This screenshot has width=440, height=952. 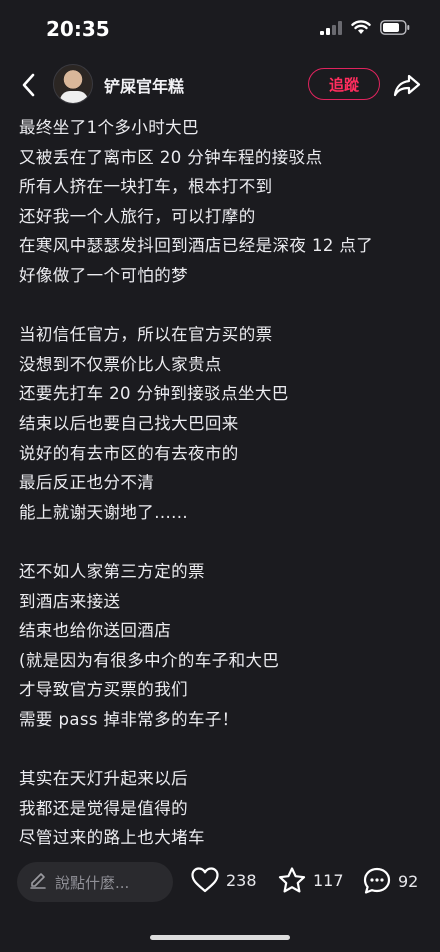 I want to click on post-line: 才导致官方买票的我们, so click(x=103, y=690).